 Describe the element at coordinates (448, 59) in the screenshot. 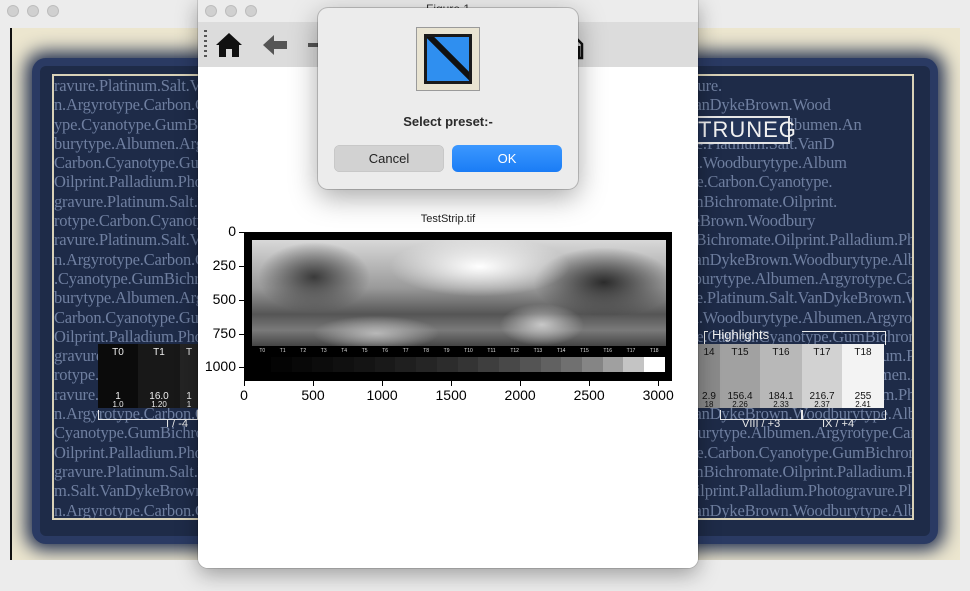

I see `app-icon` at that location.